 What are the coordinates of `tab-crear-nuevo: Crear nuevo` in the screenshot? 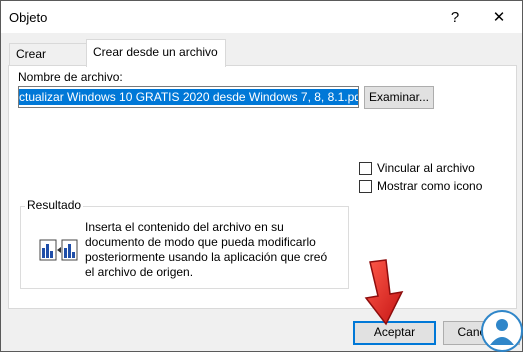 It's located at (48, 62).